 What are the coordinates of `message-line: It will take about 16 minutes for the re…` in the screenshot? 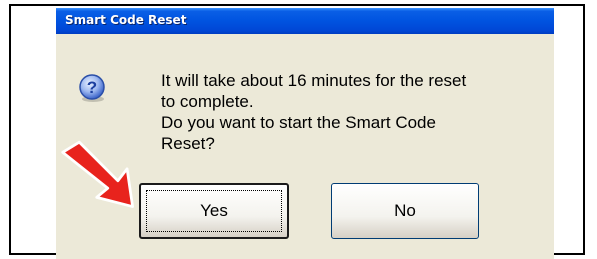 It's located at (314, 80).